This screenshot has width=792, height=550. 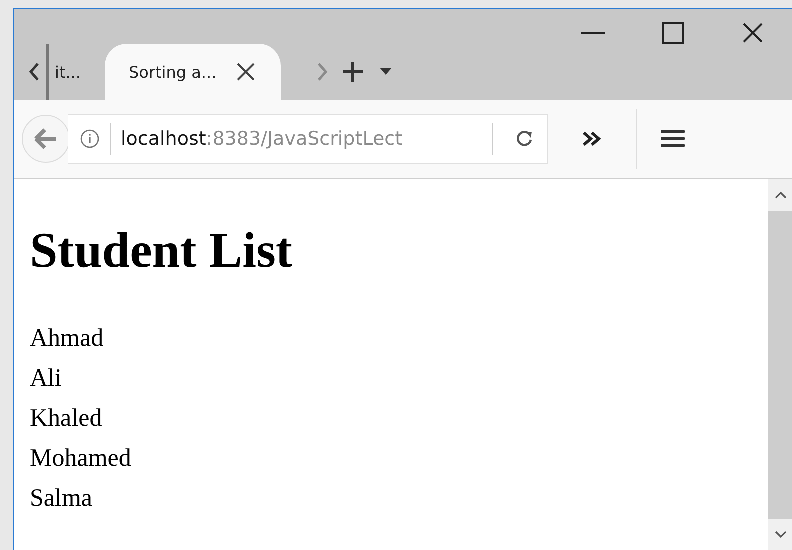 I want to click on url-path: :8383/JavaScriptLect, so click(x=304, y=139).